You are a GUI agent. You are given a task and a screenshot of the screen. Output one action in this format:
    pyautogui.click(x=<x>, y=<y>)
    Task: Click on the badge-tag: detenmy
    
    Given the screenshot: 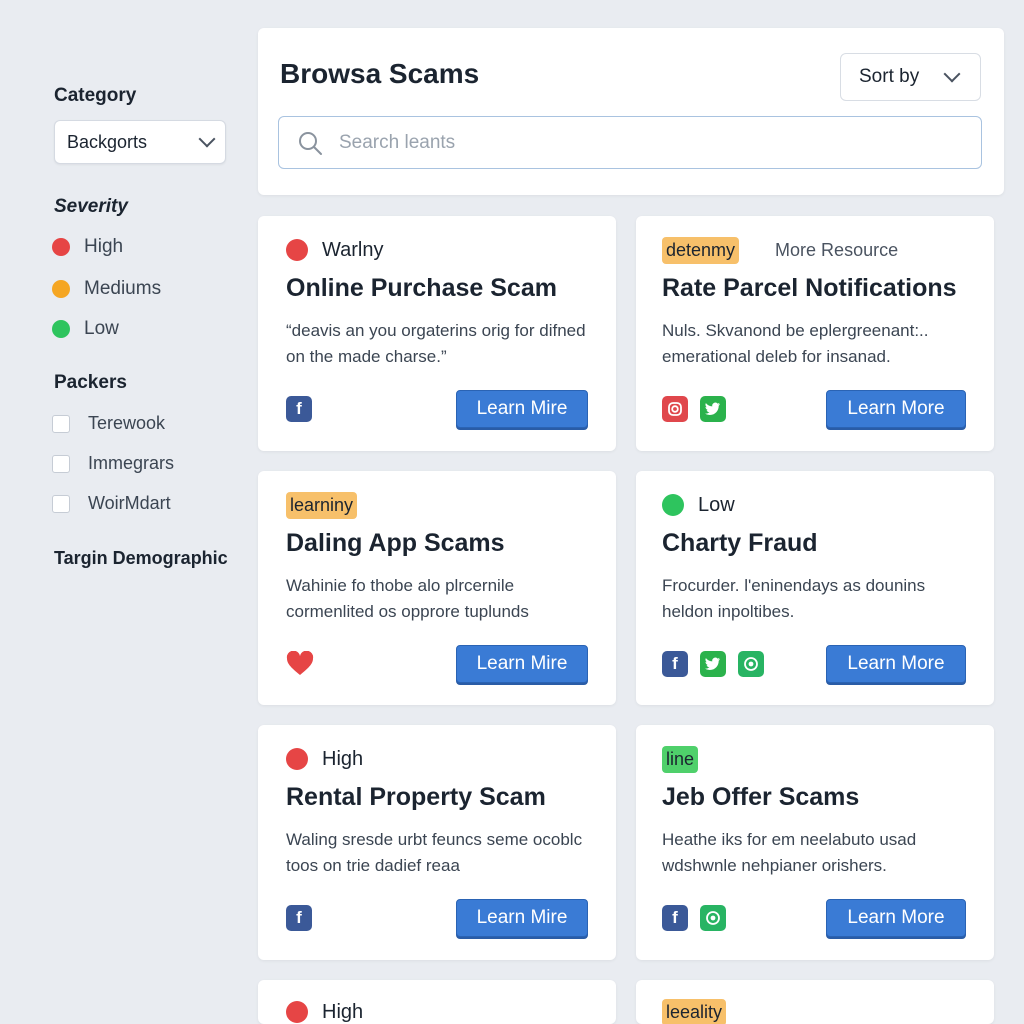 What is the action you would take?
    pyautogui.click(x=701, y=250)
    